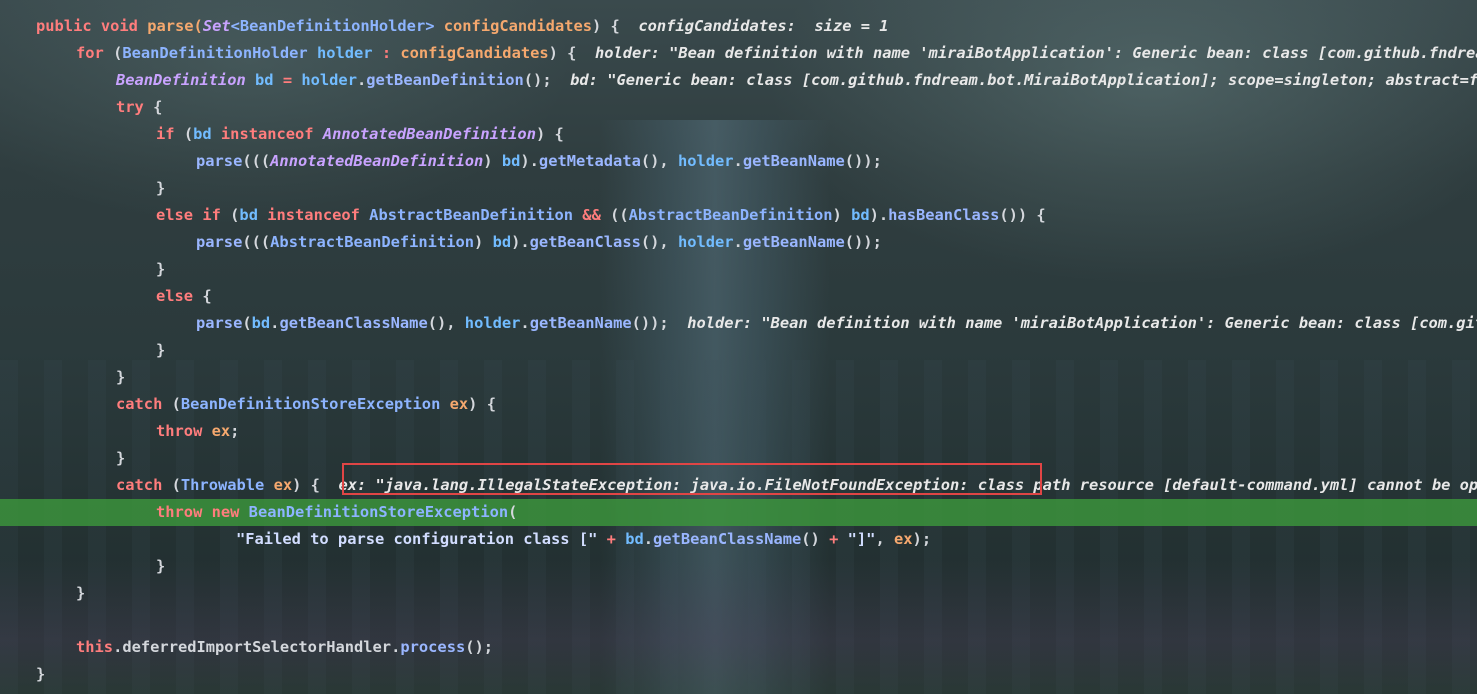 The image size is (1477, 694). What do you see at coordinates (95, 647) in the screenshot?
I see `code-token: this` at bounding box center [95, 647].